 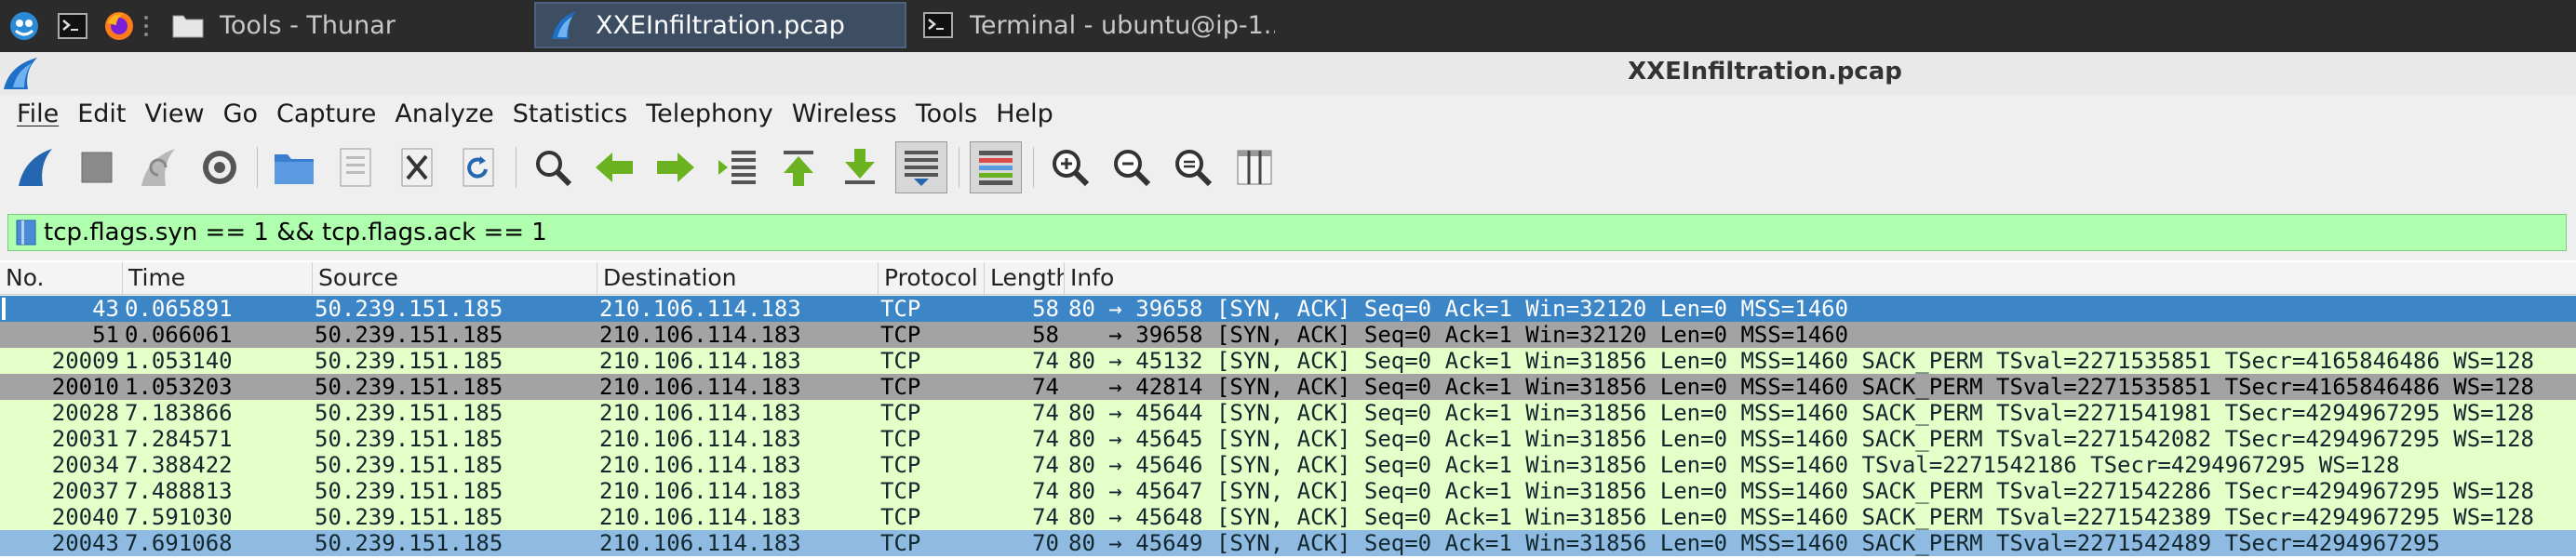 I want to click on zoom-normal-button, so click(x=1193, y=167).